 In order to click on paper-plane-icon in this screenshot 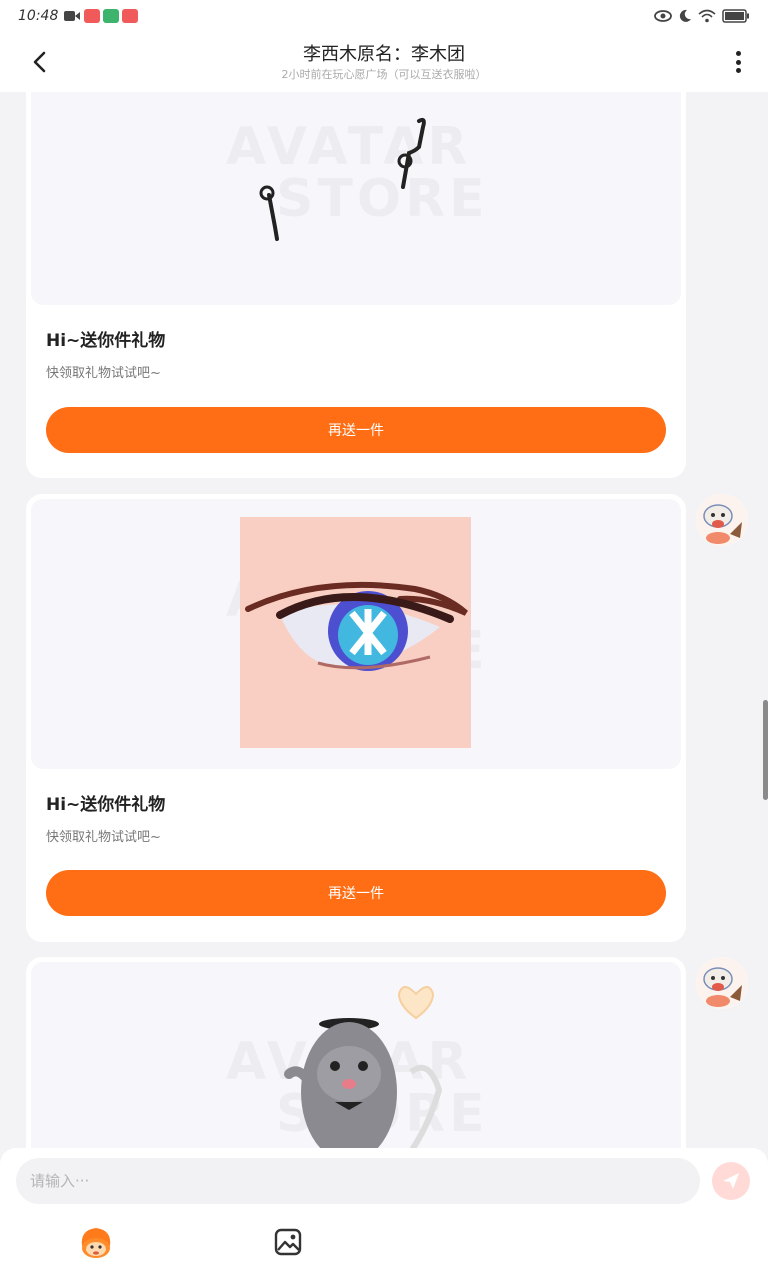, I will do `click(731, 1181)`.